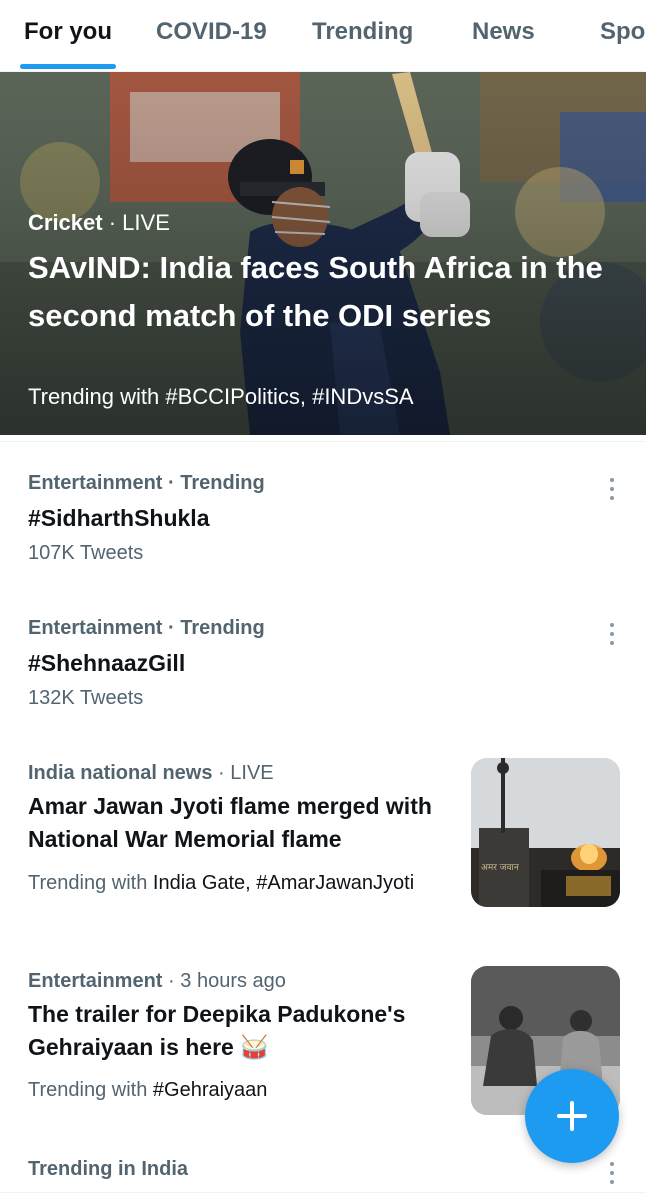 This screenshot has height=1200, width=646. What do you see at coordinates (86, 698) in the screenshot?
I see `trend-count: 132K Tweets` at bounding box center [86, 698].